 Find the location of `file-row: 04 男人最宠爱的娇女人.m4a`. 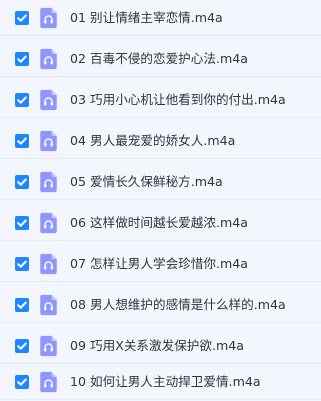

file-row: 04 男人最宠爱的娇女人.m4a is located at coordinates (160, 141).